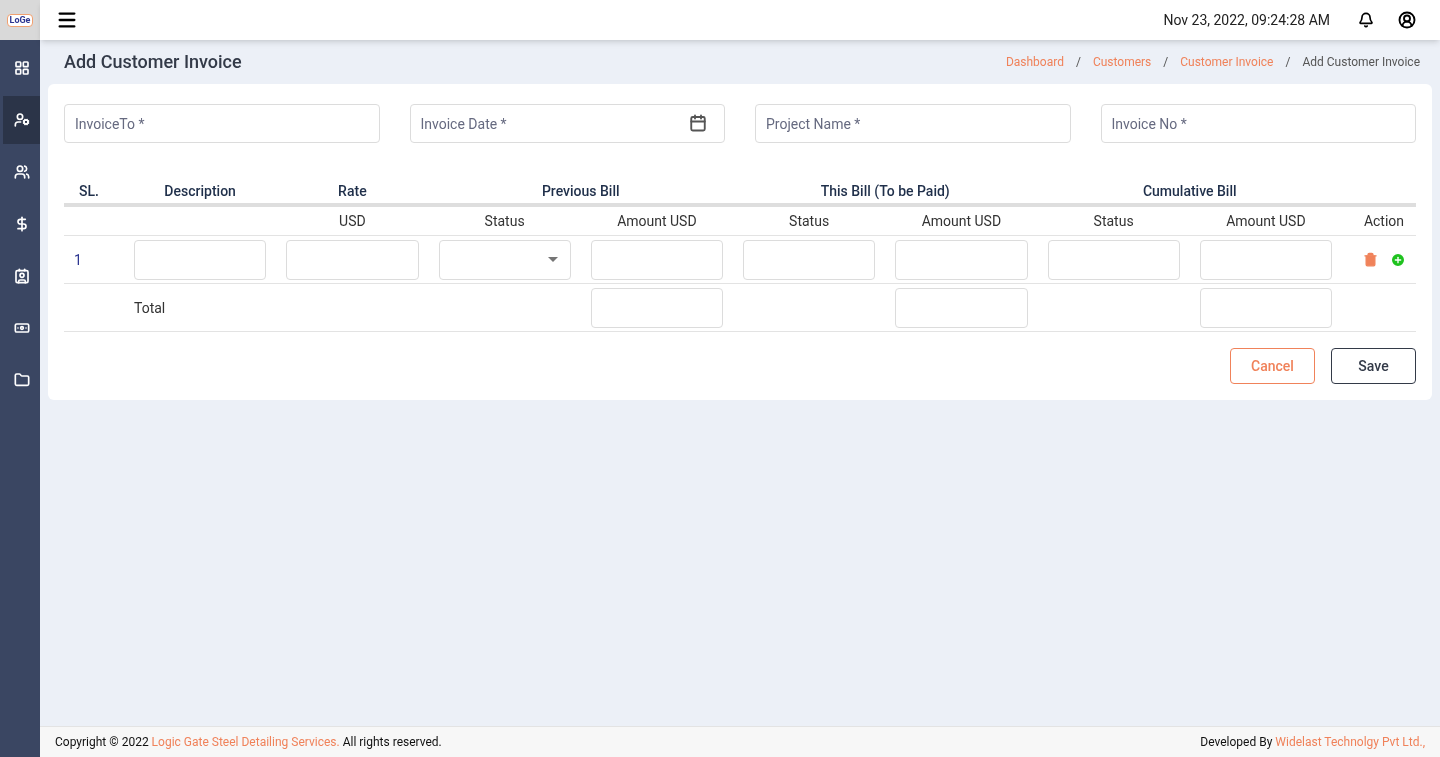 The width and height of the screenshot is (1440, 757). What do you see at coordinates (1258, 123) in the screenshot?
I see `input-field: Invoice No *` at bounding box center [1258, 123].